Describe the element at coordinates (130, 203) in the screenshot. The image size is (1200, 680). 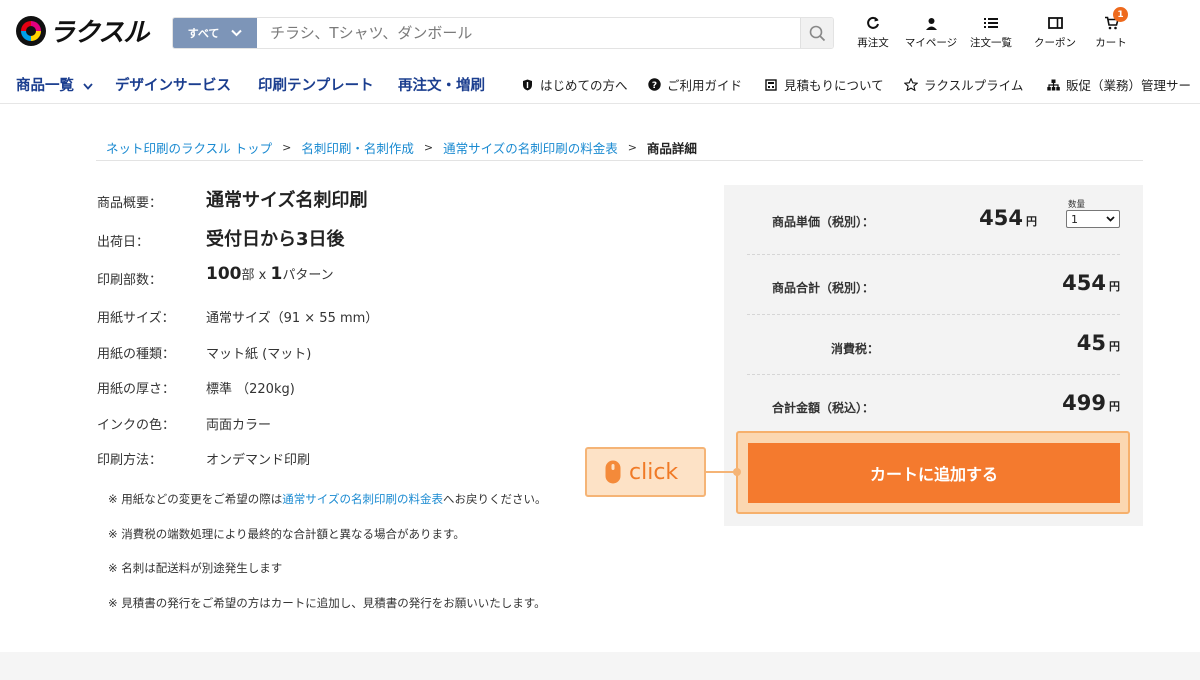
I see `summary-label: 商品概要：` at that location.